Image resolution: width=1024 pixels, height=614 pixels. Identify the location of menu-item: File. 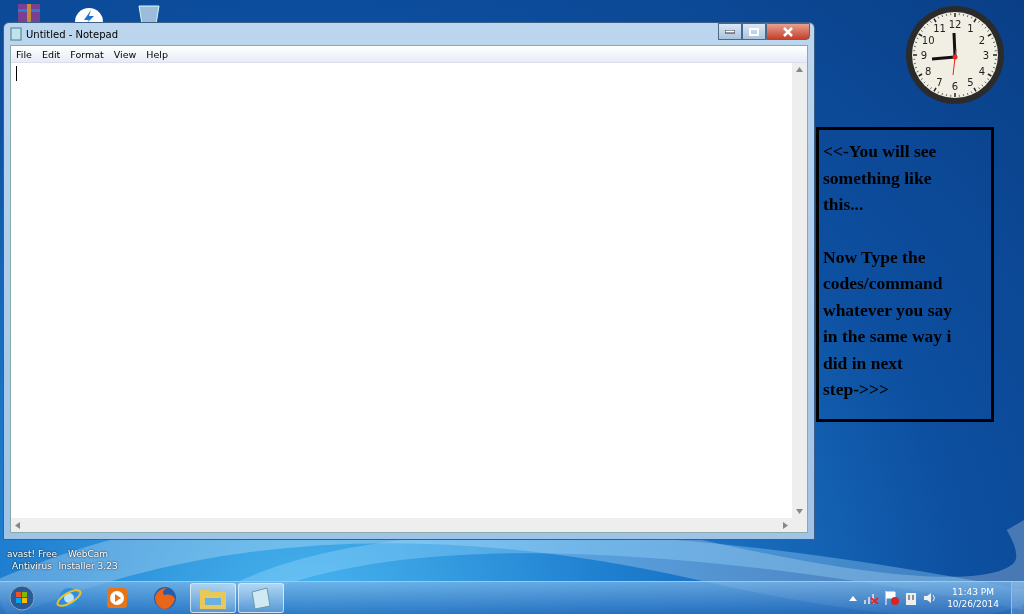
(24, 54).